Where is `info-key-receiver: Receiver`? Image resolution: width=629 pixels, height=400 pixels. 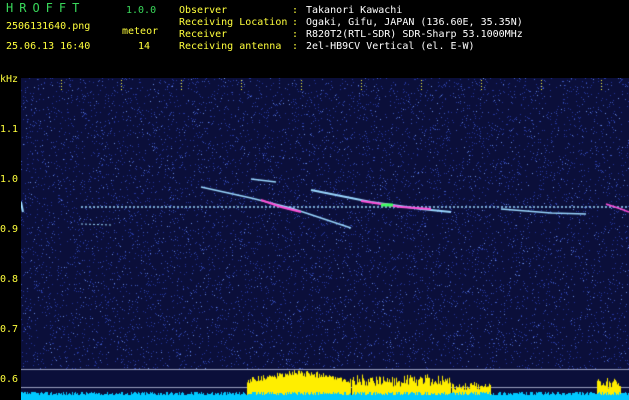
info-key-receiver: Receiver is located at coordinates (203, 34).